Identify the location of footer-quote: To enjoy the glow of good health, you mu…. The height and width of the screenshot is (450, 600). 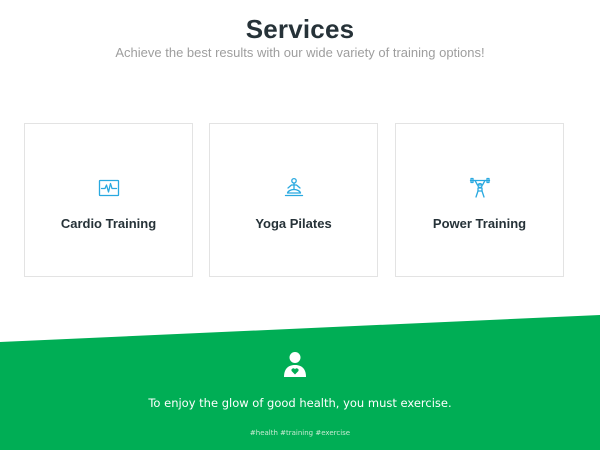
(300, 403).